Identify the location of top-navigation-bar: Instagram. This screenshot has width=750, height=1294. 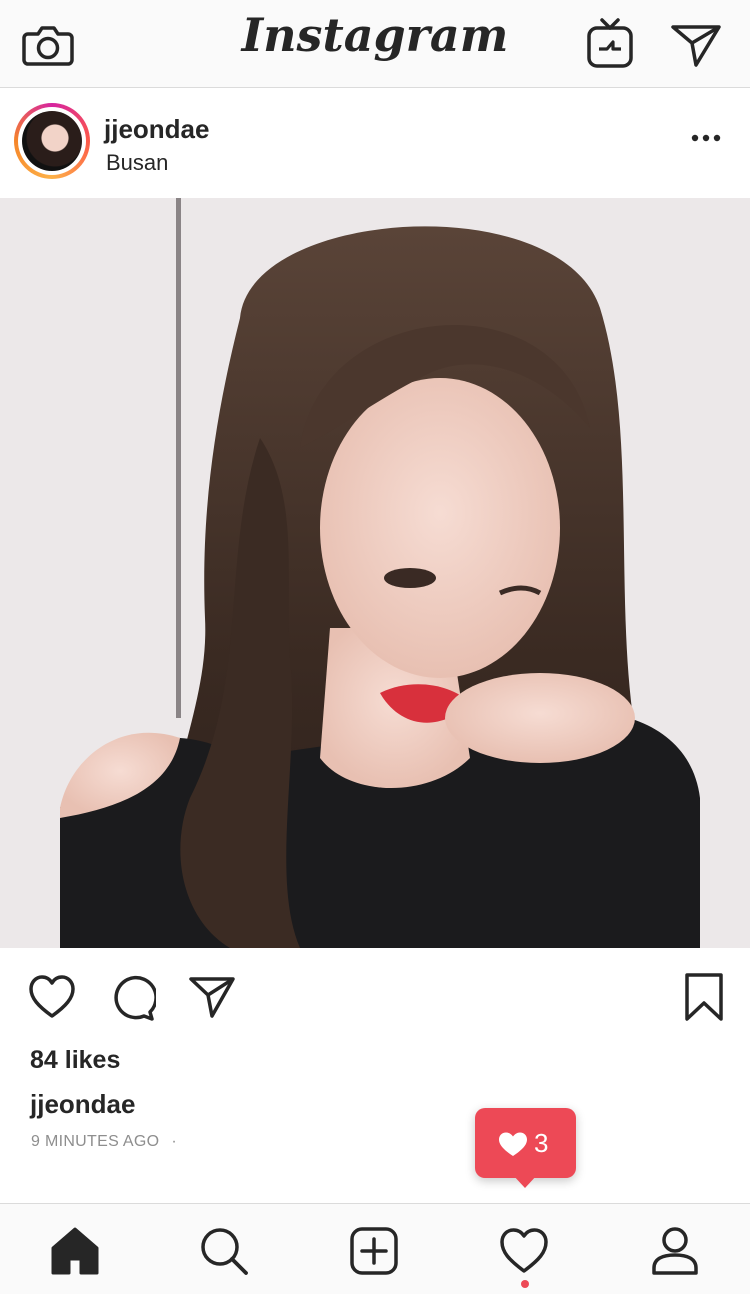
(375, 44).